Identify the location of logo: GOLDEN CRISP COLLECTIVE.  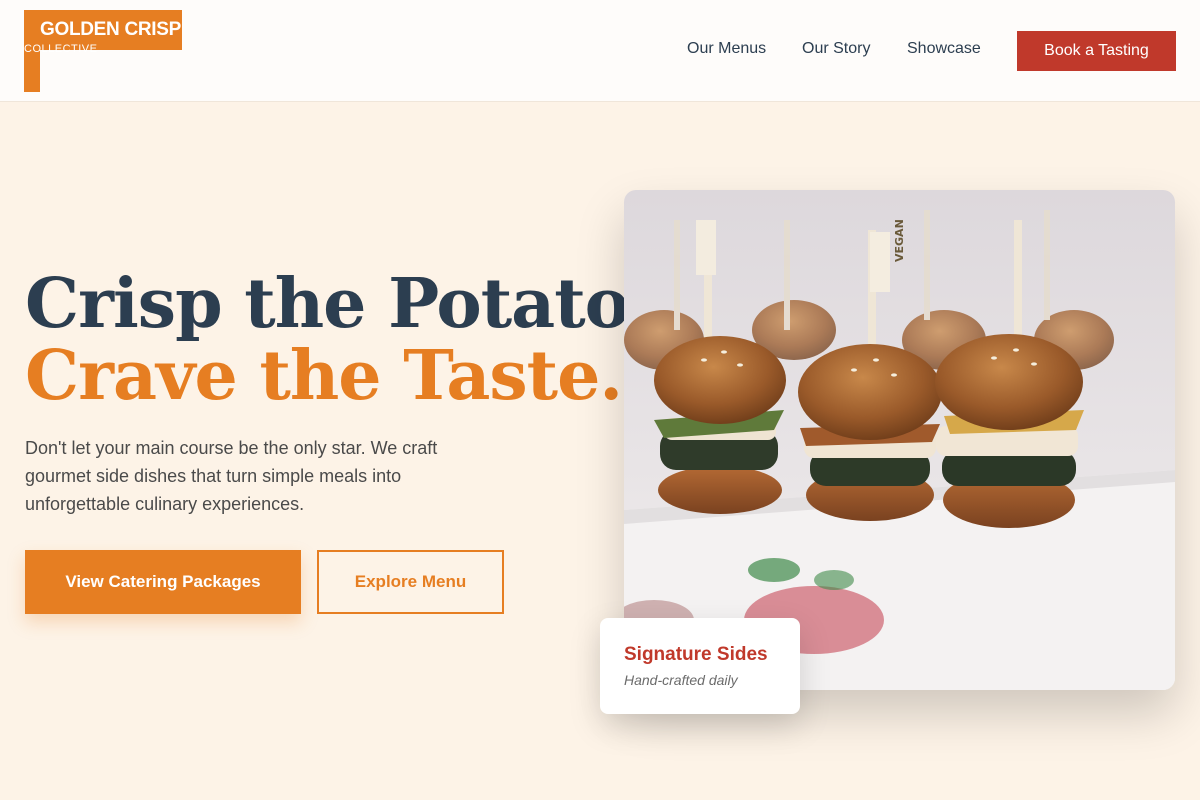
(104, 51).